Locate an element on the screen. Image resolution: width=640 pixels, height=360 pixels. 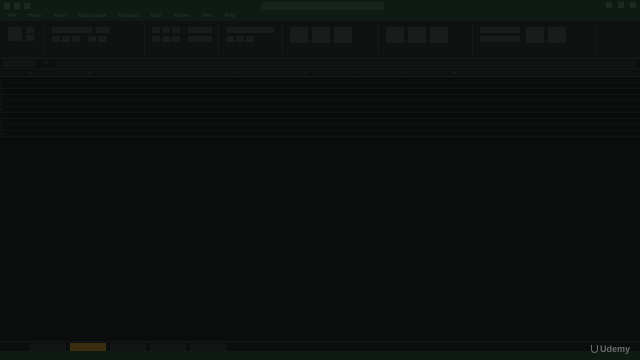
menu-page-layout: Page Layout is located at coordinates (92, 16).